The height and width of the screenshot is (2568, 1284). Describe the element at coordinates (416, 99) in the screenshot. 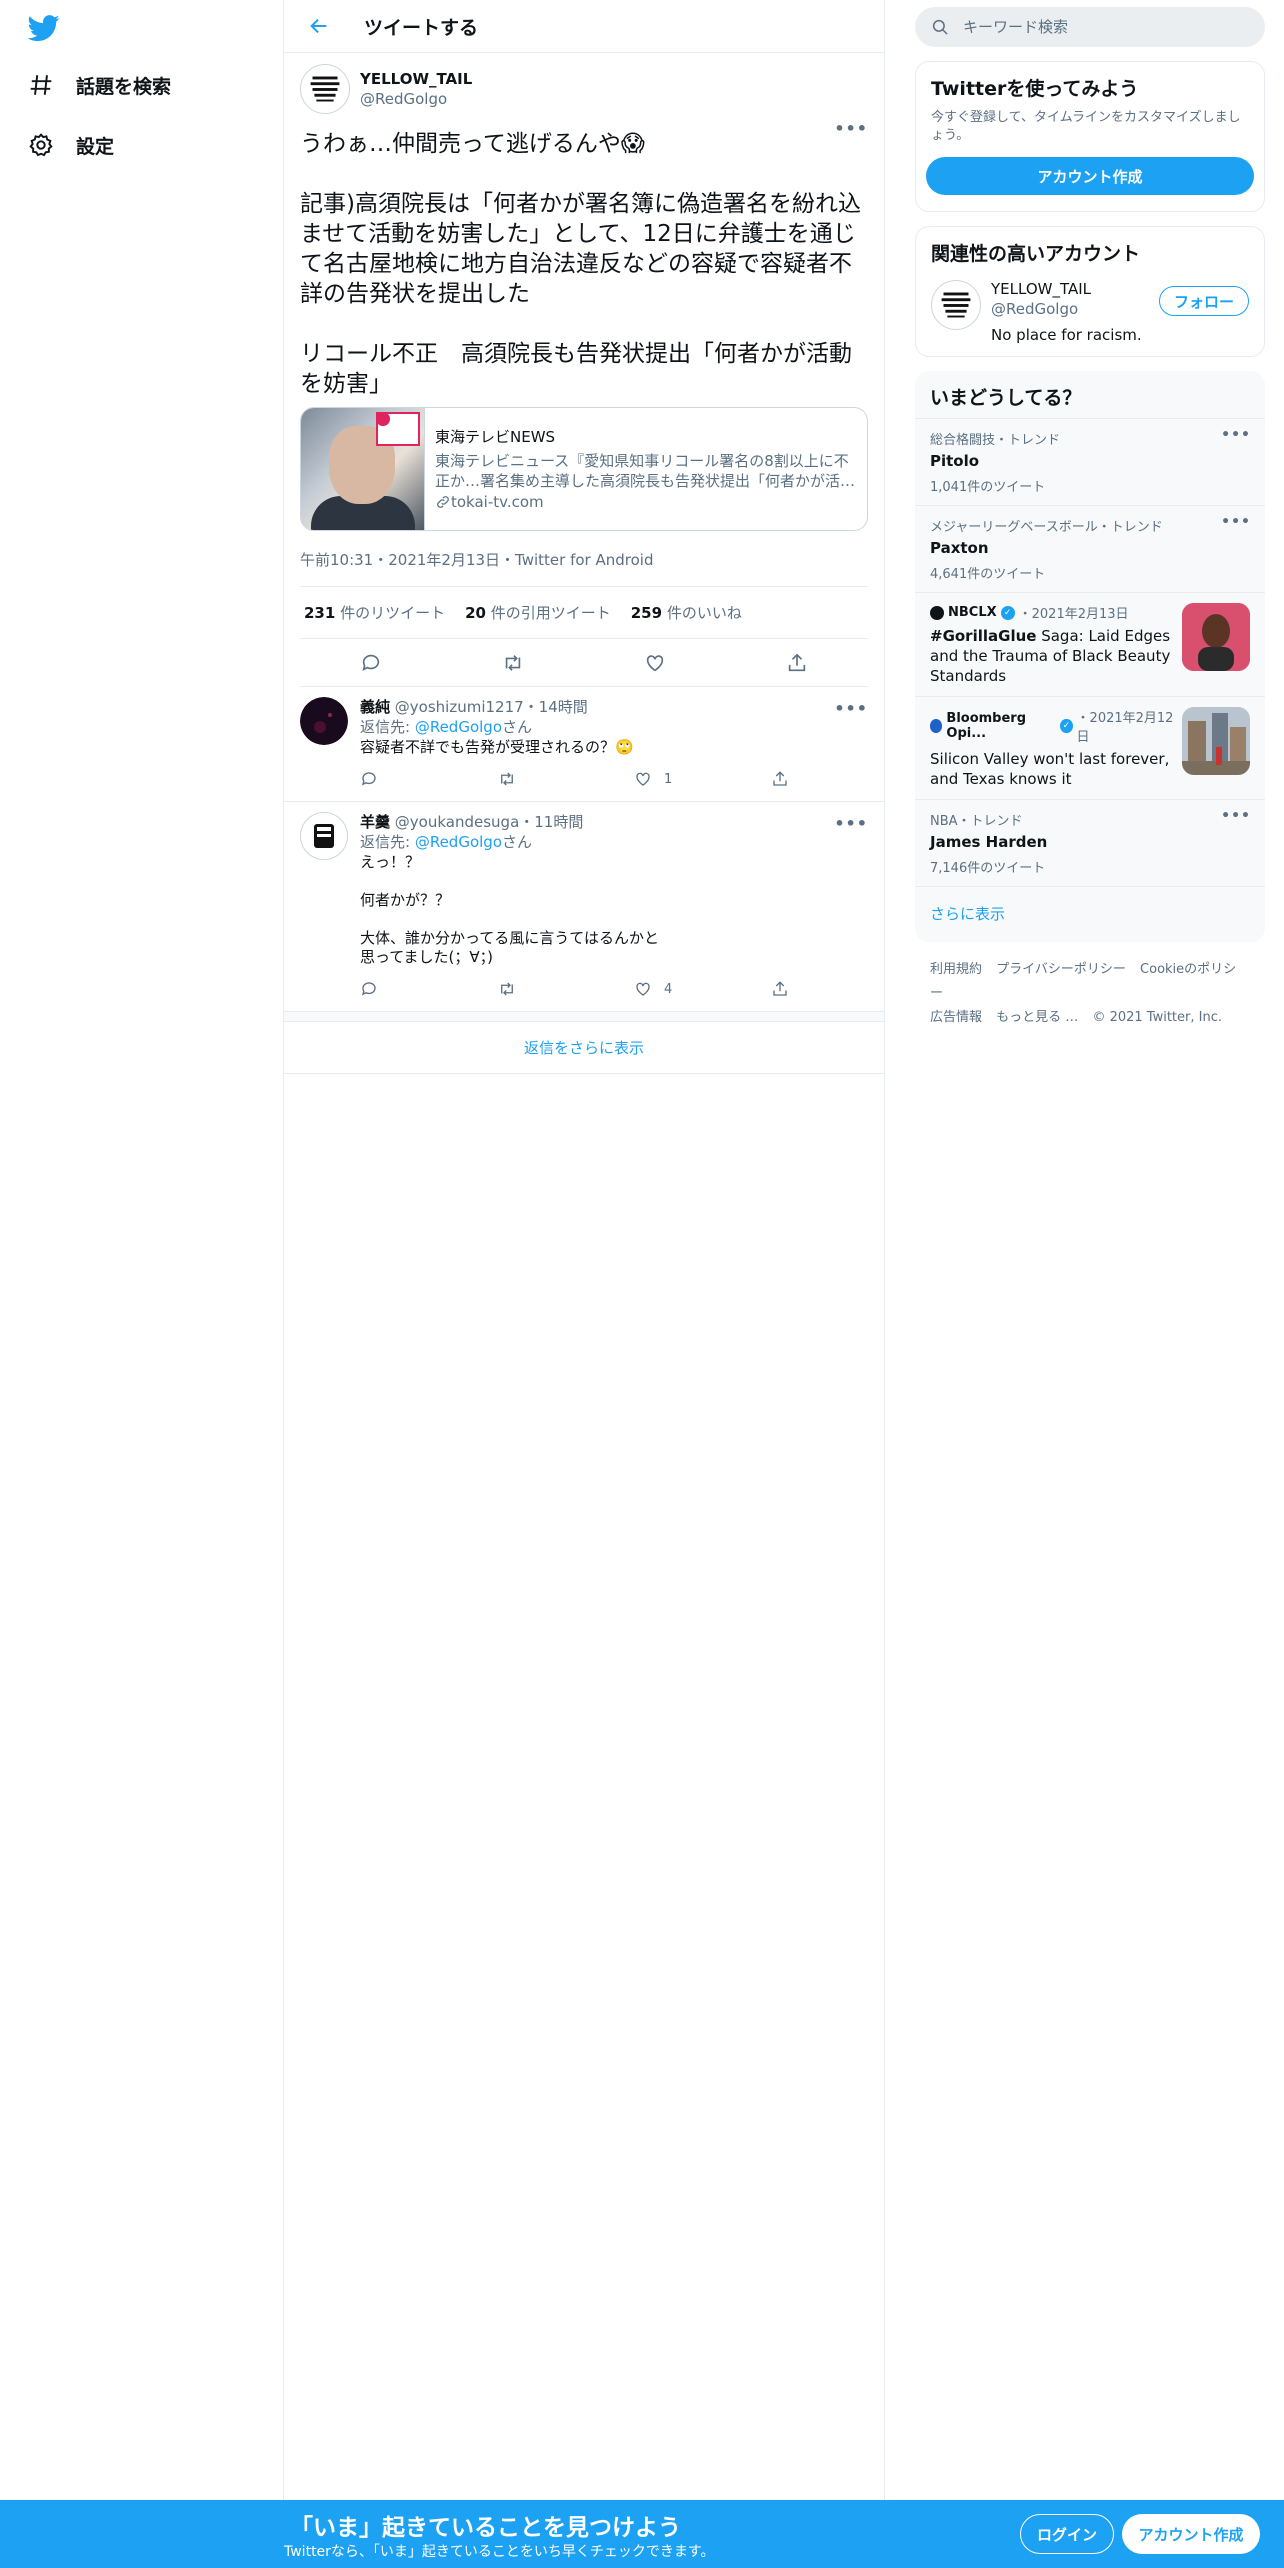

I see `author-handle: @RedGolgo` at that location.